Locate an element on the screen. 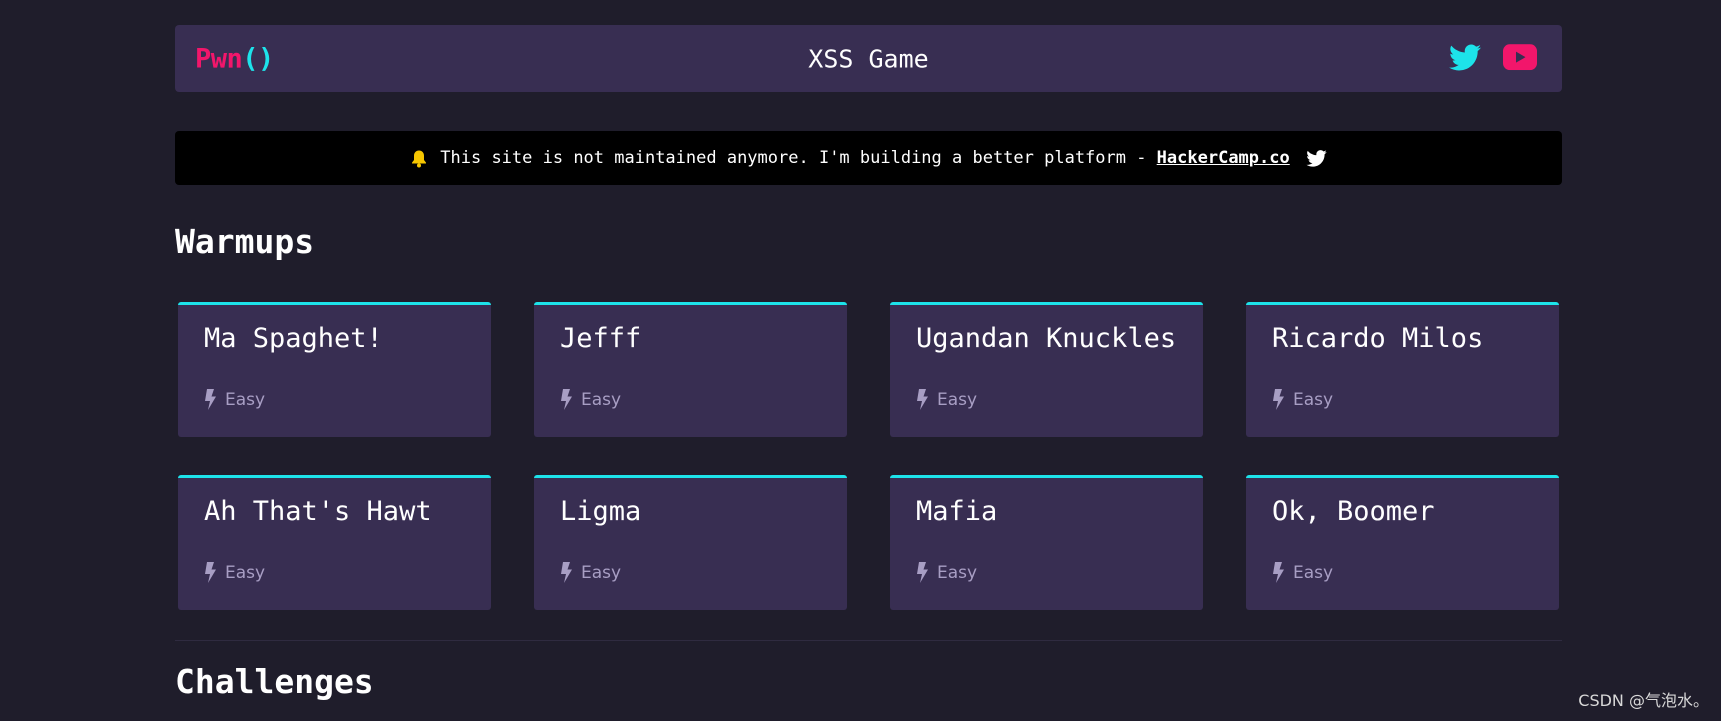 Image resolution: width=1721 pixels, height=721 pixels. challenge-title: Ok, Boomer is located at coordinates (1353, 511).